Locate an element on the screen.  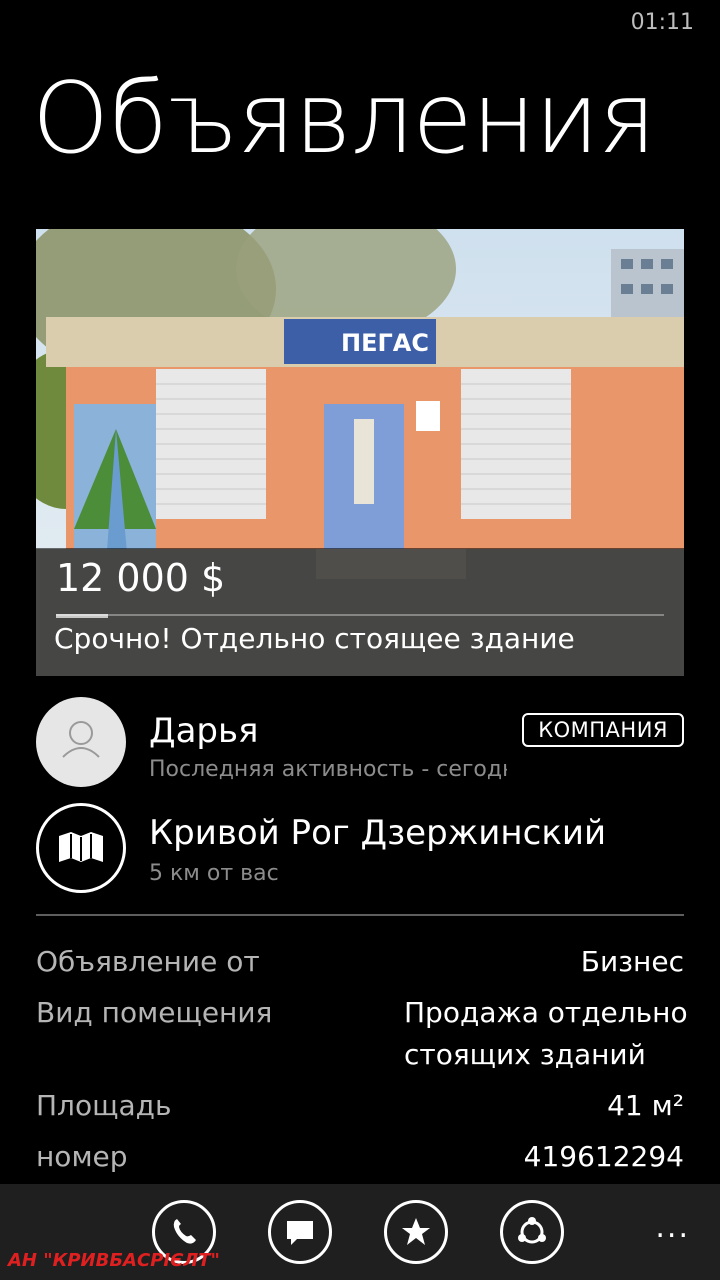
detail-label: Площадь is located at coordinates (104, 1105).